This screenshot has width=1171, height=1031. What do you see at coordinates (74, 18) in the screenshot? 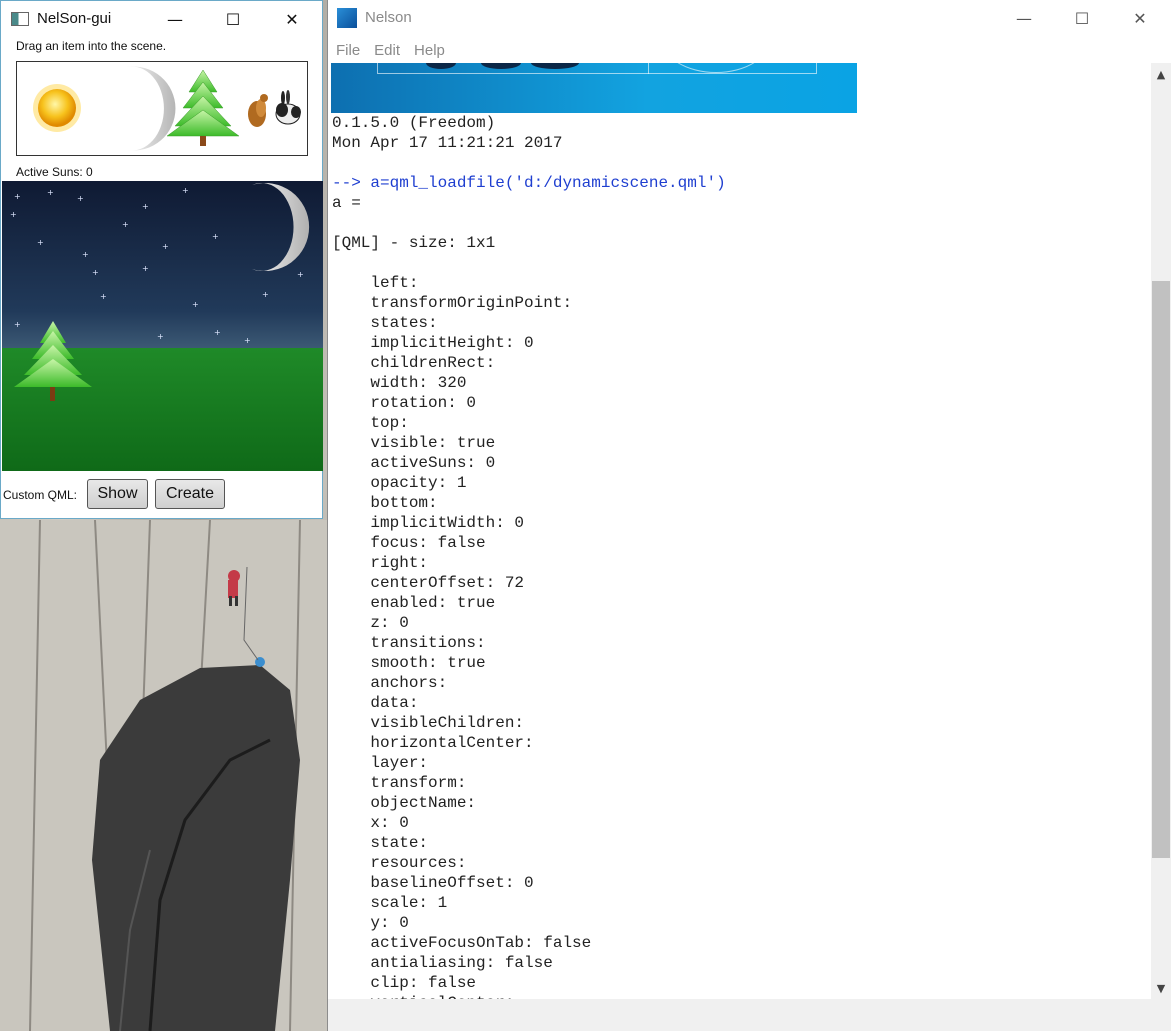
I see `gui-window-title: NelSon-gui` at bounding box center [74, 18].